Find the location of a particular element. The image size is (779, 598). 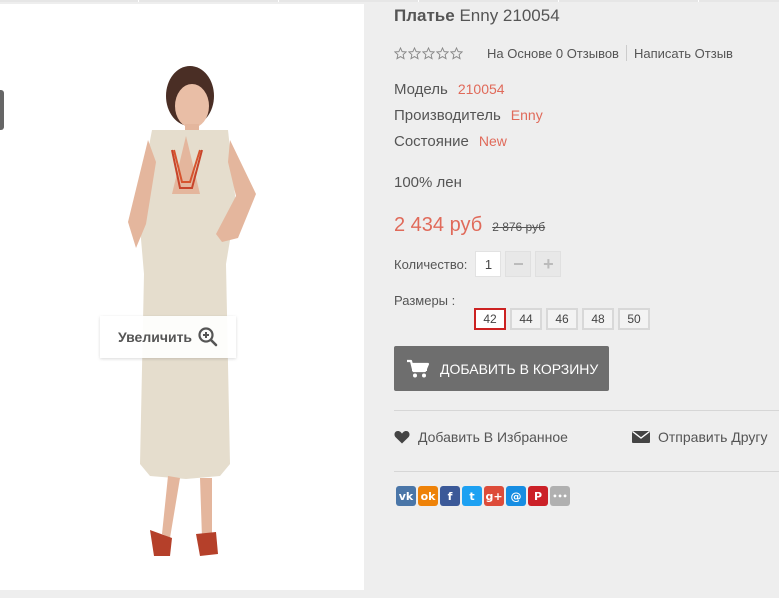

product-description: 100% лен is located at coordinates (428, 182).